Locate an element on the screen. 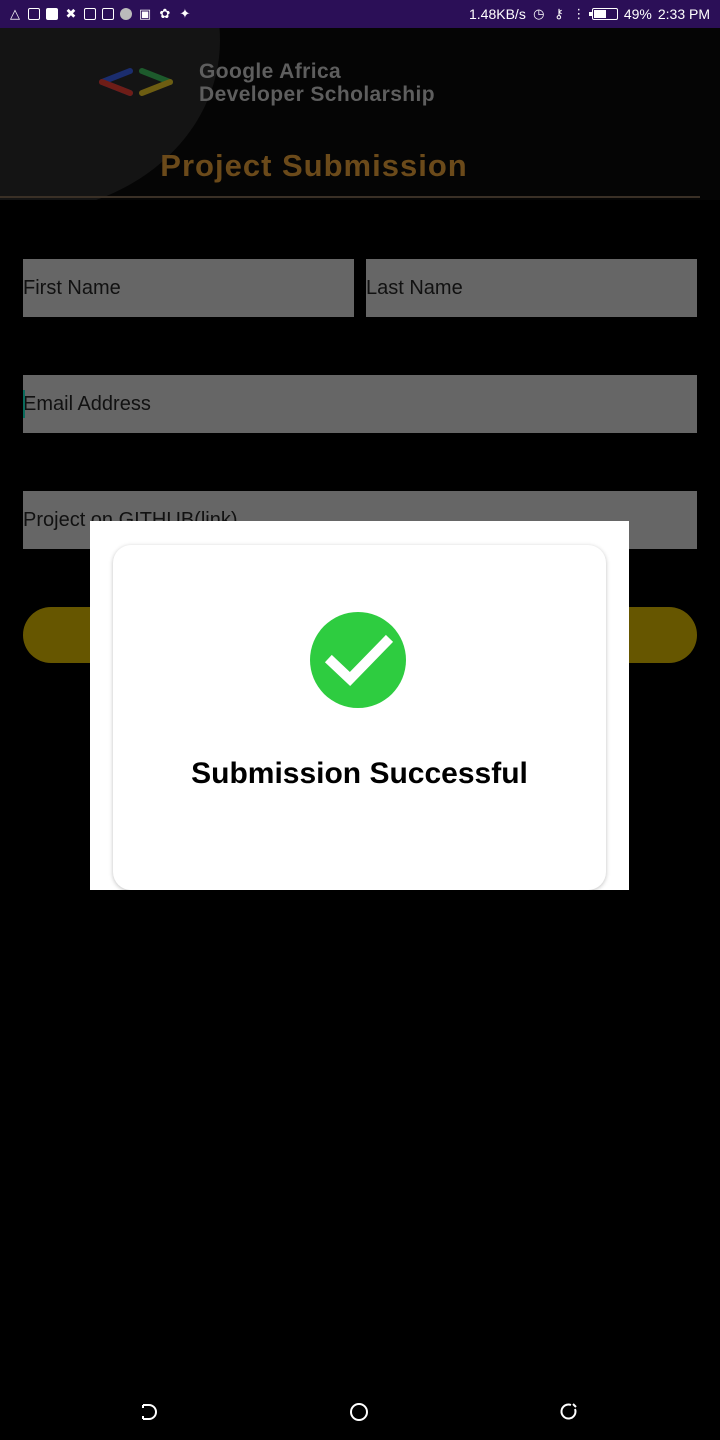 Image resolution: width=720 pixels, height=1440 pixels. notification-icons: △ ✖ ▣ ✿ ✦ is located at coordinates (100, 14).